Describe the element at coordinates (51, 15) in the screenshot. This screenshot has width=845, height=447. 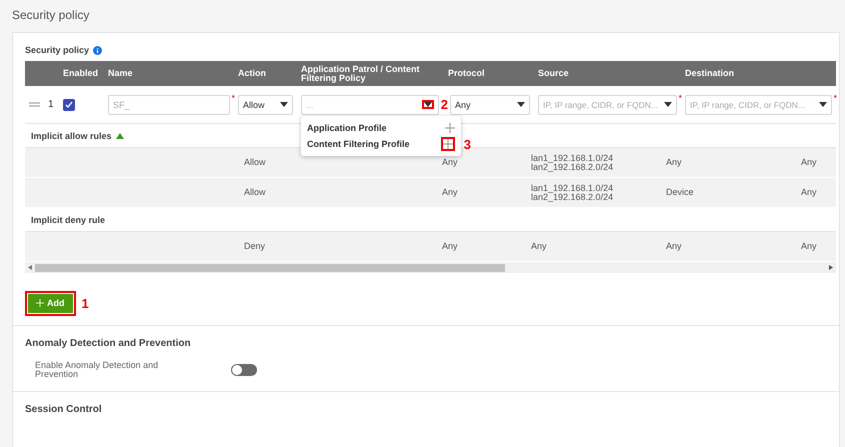
I see `page-title: Security policy` at that location.